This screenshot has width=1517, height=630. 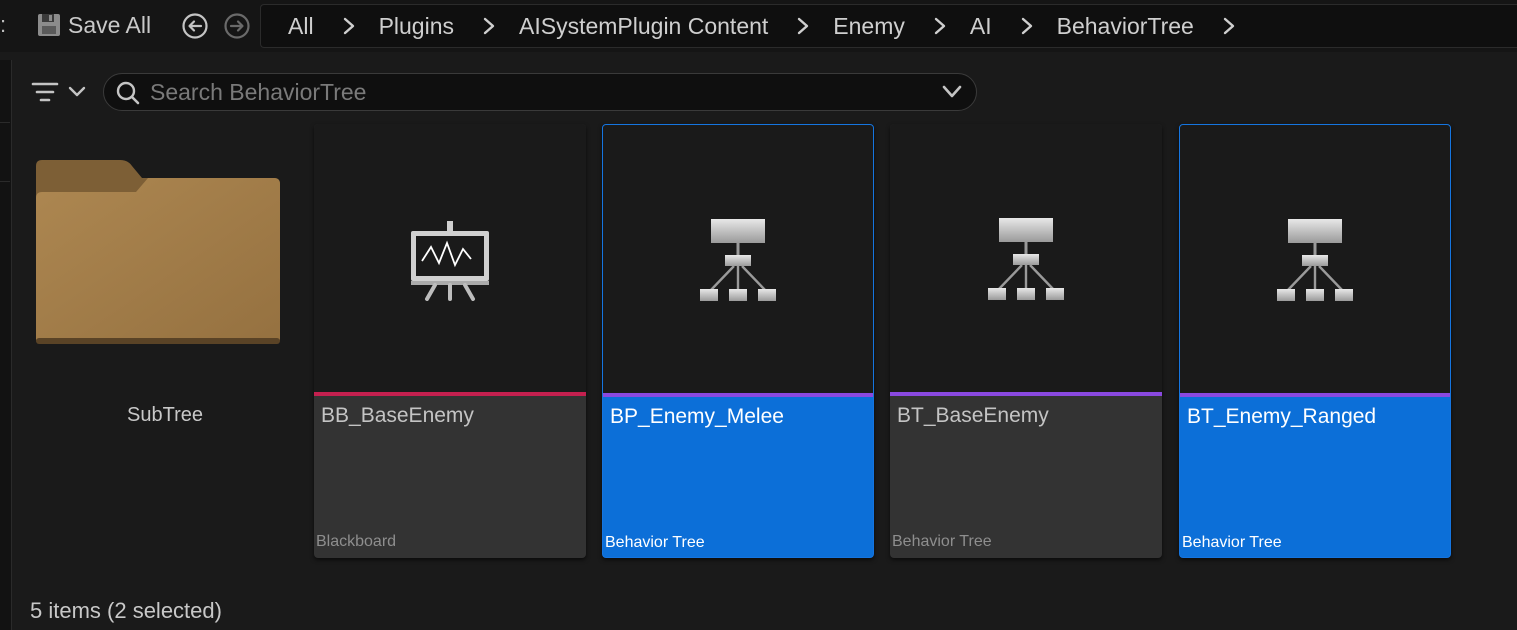 What do you see at coordinates (973, 415) in the screenshot?
I see `asset-name: BT_BaseEnemy` at bounding box center [973, 415].